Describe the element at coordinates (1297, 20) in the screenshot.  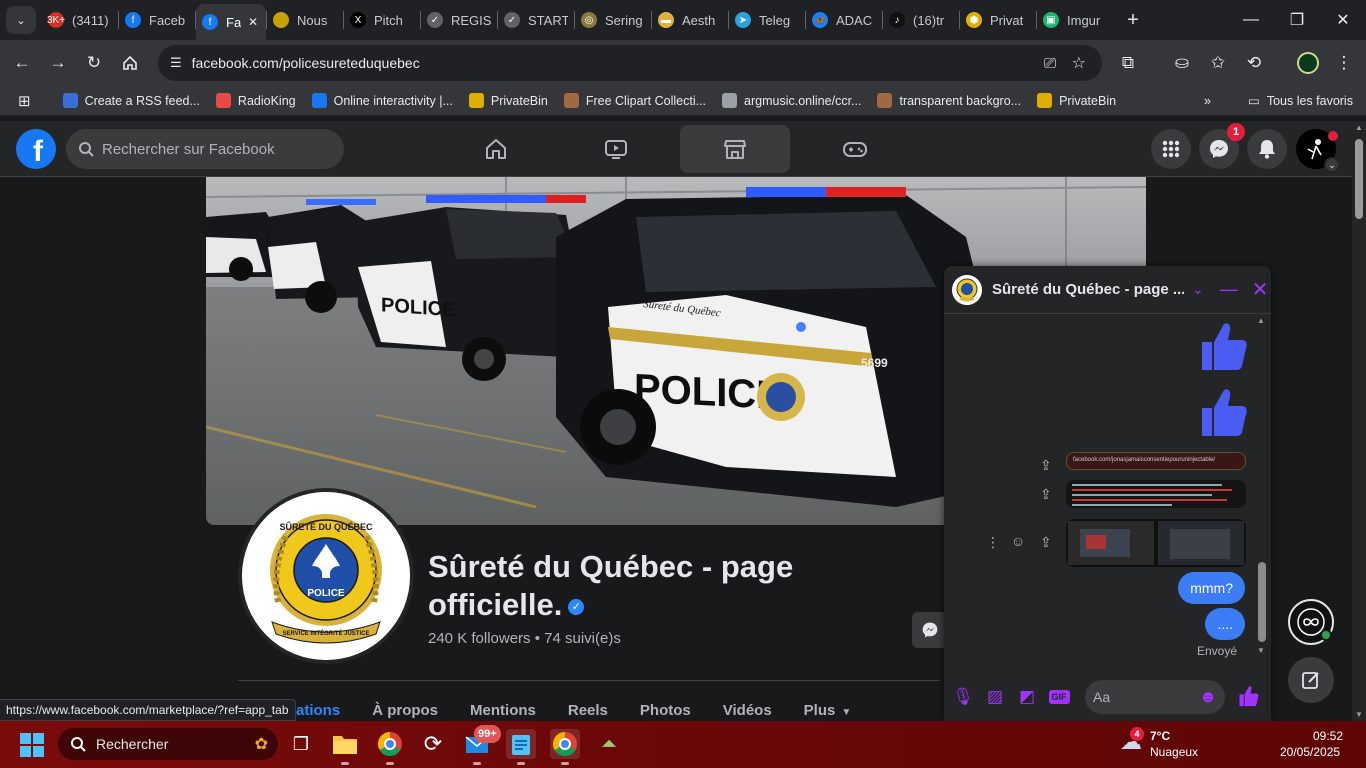
I see `restore-button: ❐` at that location.